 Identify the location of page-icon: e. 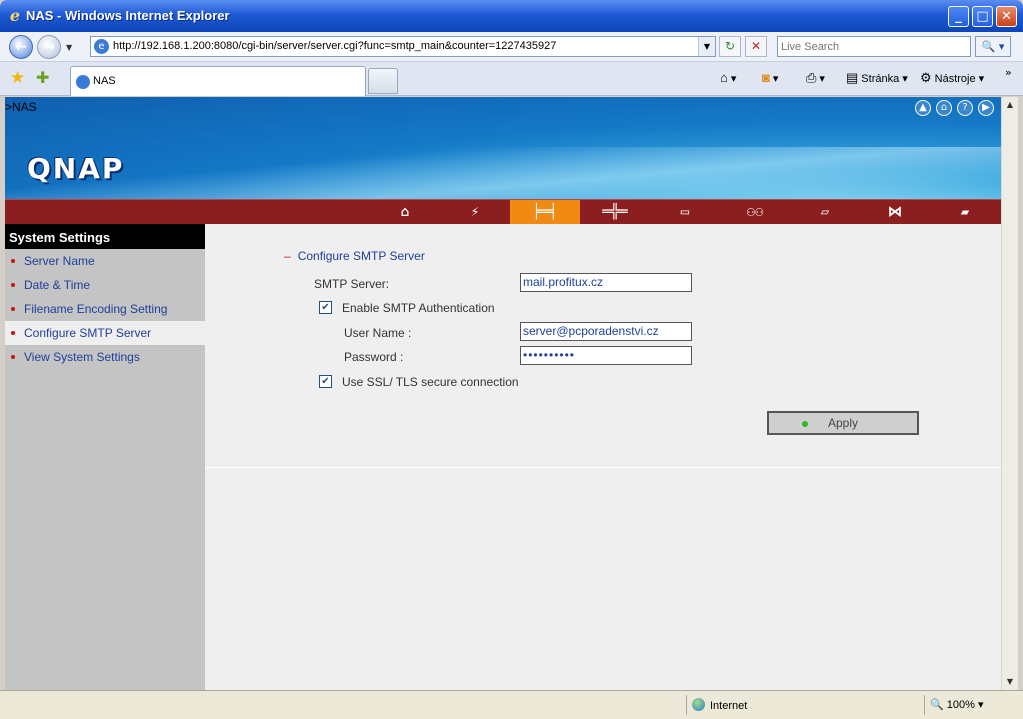
(101, 46).